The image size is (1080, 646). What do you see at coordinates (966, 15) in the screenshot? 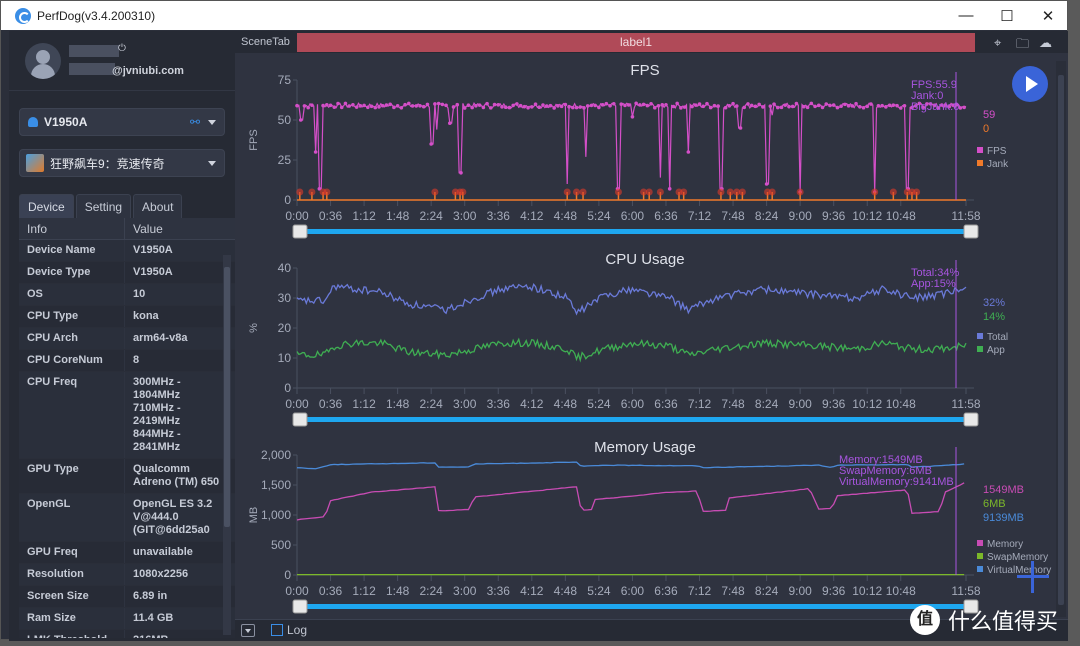
I see `minimize-button: —` at bounding box center [966, 15].